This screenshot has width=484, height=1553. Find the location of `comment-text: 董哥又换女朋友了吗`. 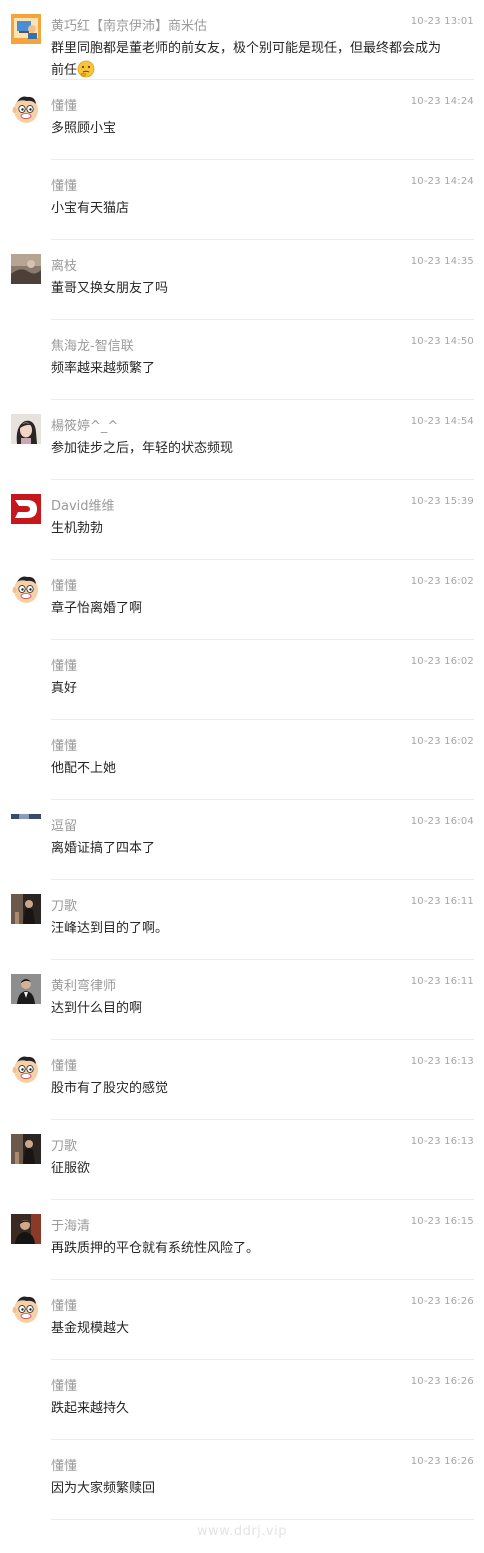

comment-text: 董哥又换女朋友了吗 is located at coordinates (110, 288).